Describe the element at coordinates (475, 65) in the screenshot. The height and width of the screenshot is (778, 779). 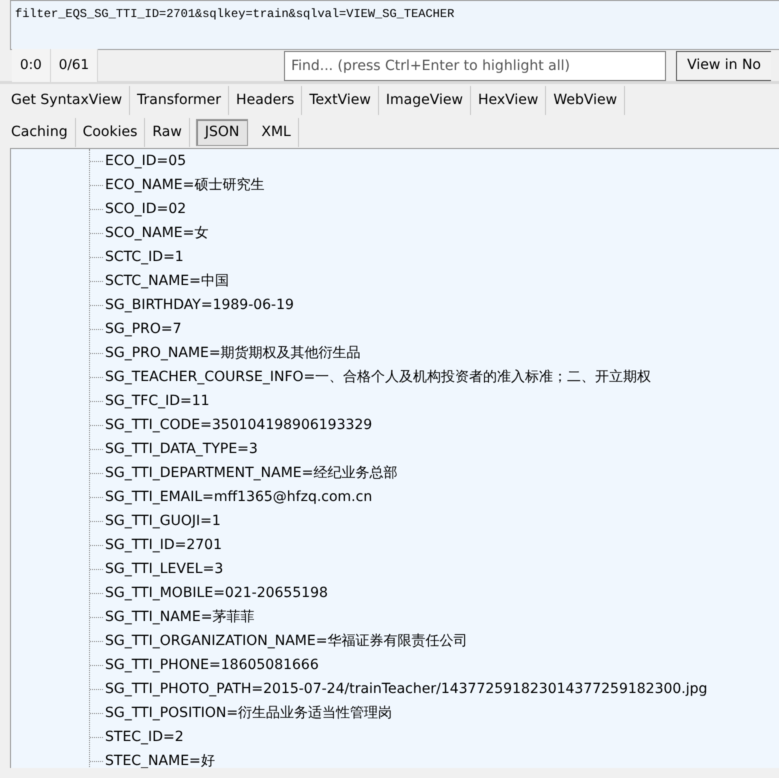
I see `find-field: Find... (press Ctrl+Enter to highlight all)` at that location.